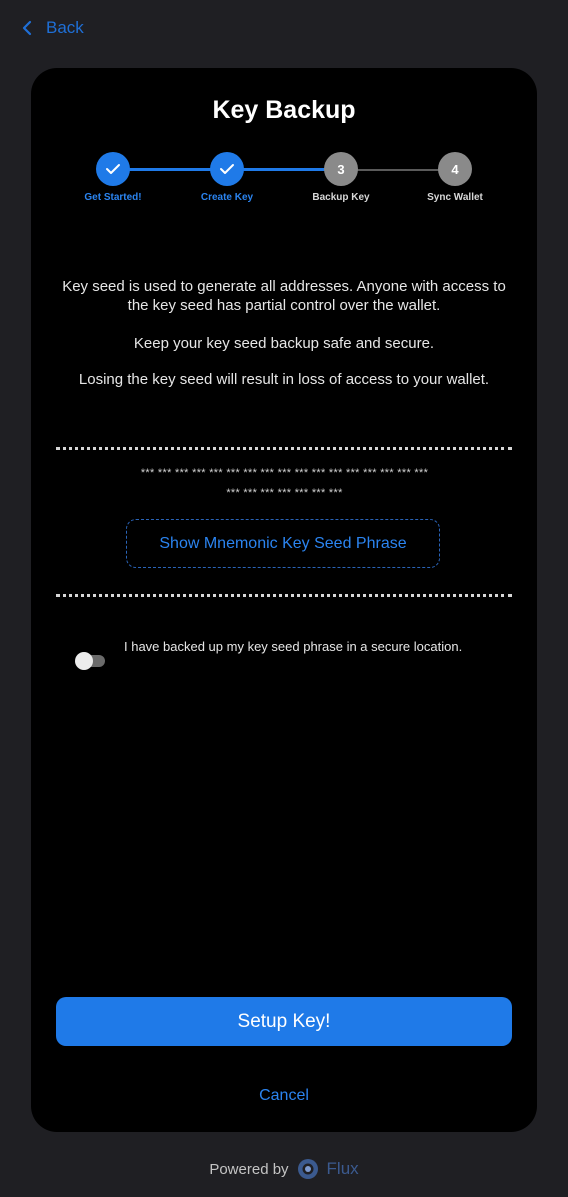 The width and height of the screenshot is (568, 1197). I want to click on step-backup-key: 3 Backup Key, so click(341, 177).